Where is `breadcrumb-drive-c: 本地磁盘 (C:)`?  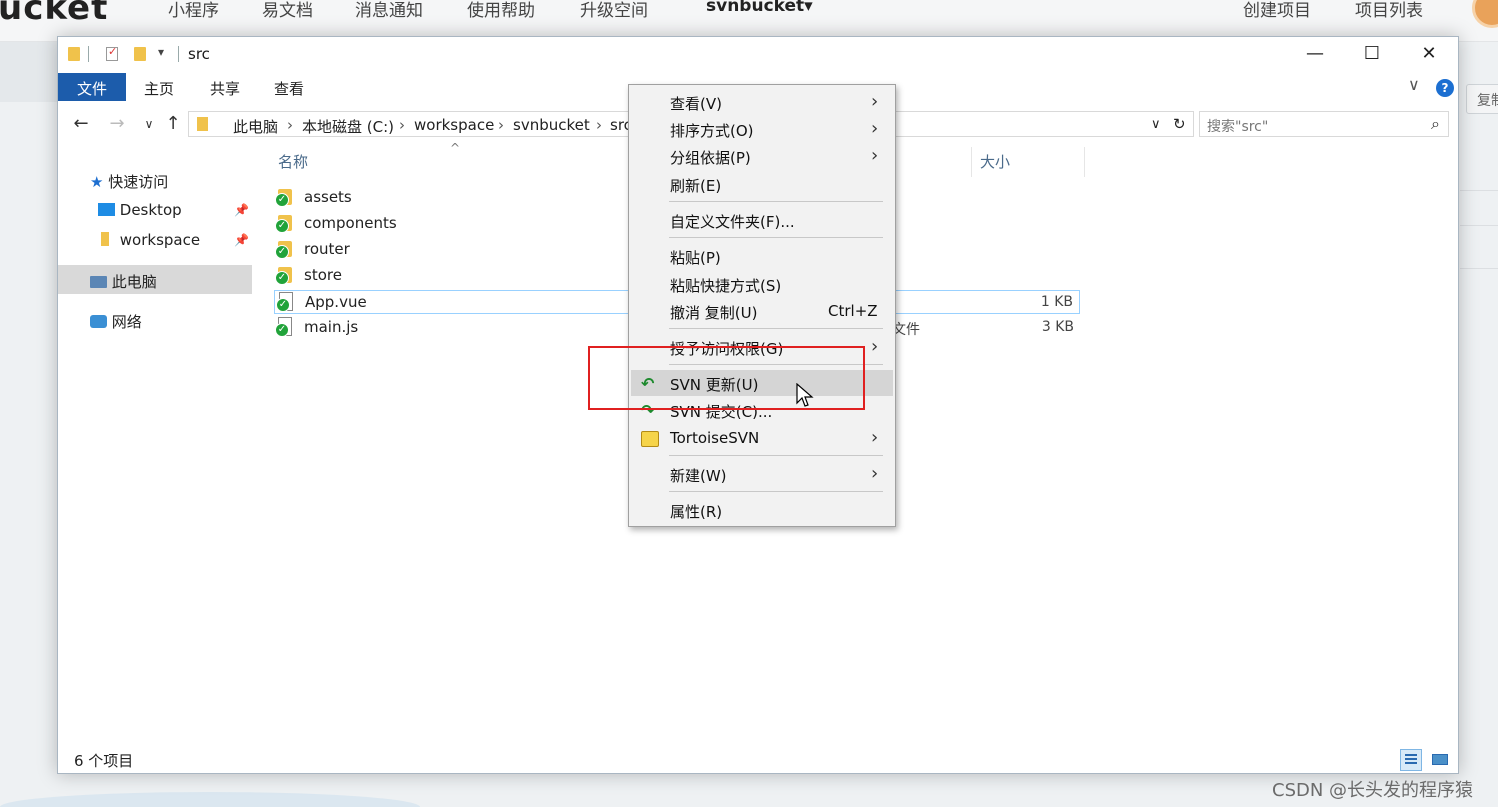 breadcrumb-drive-c: 本地磁盘 (C:) is located at coordinates (348, 126).